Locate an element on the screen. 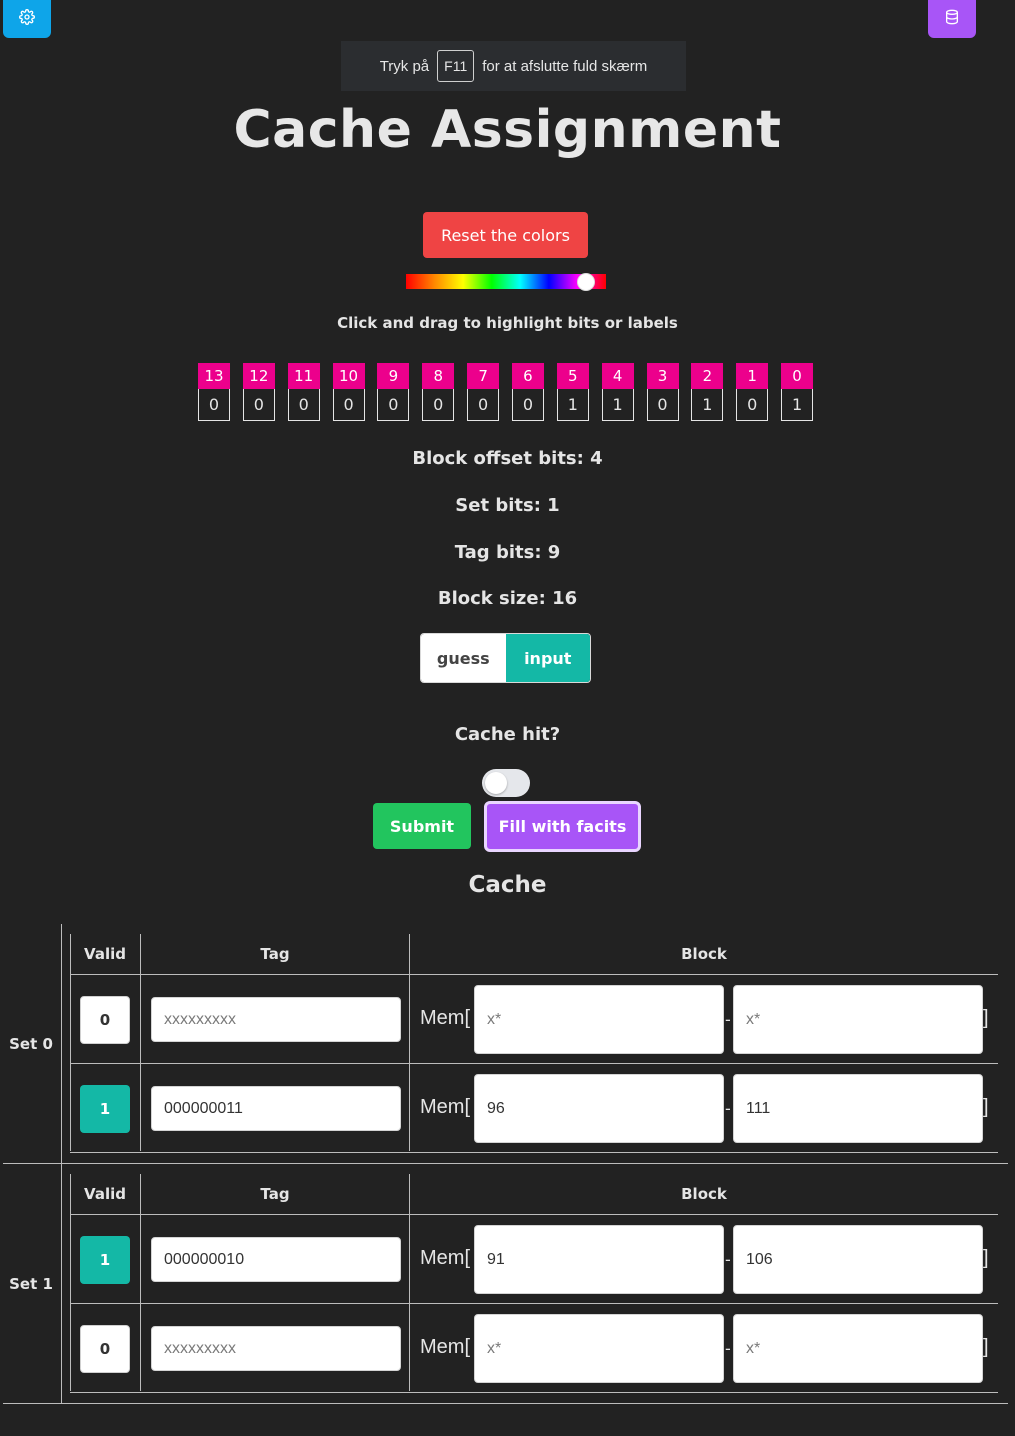 This screenshot has height=1436, width=1015. bit-column: 80 is located at coordinates (438, 392).